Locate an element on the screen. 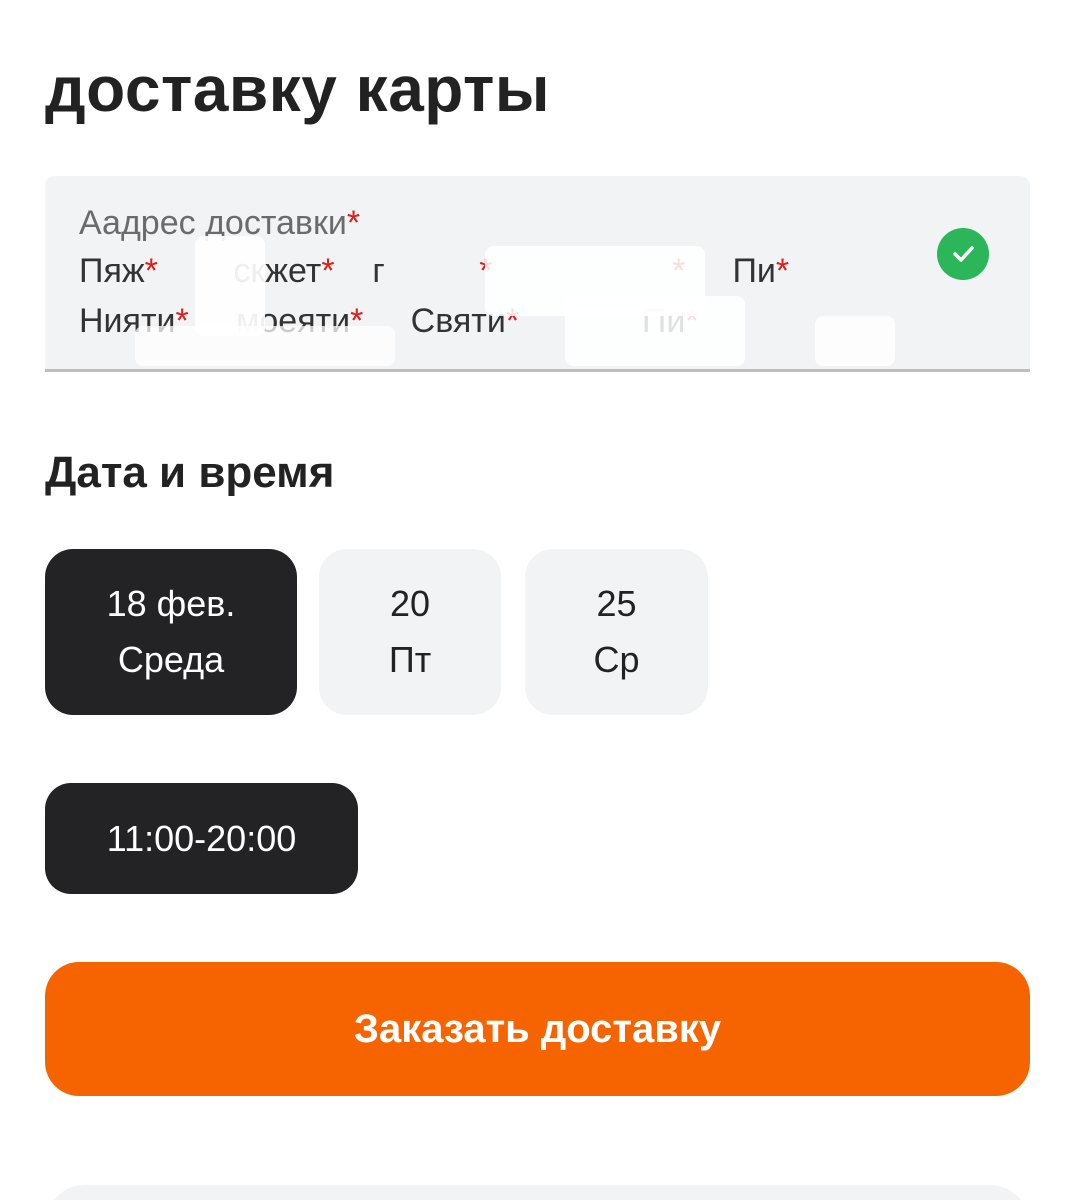 The image size is (1075, 1200). date-chip-weekday: Среда is located at coordinates (171, 659).